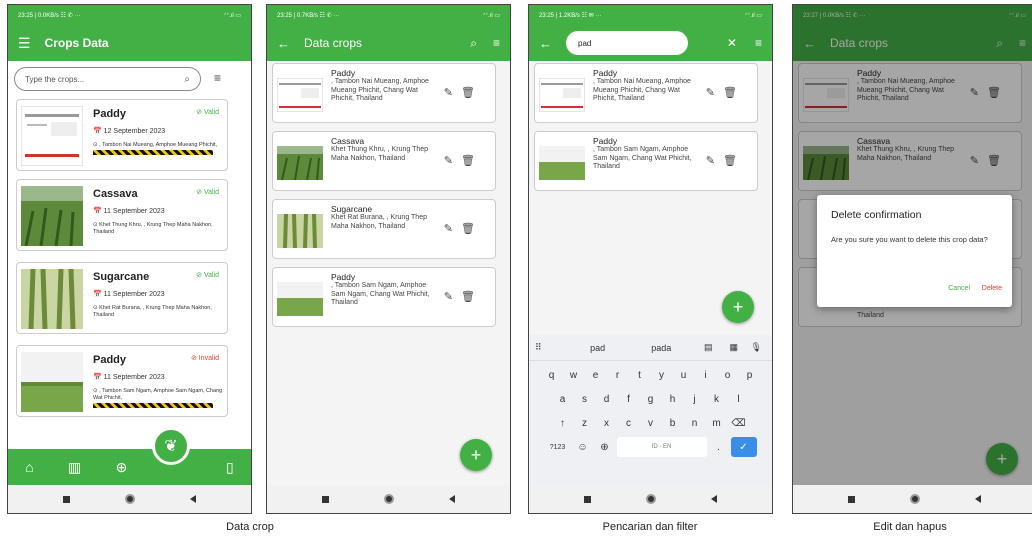 The height and width of the screenshot is (543, 1032). I want to click on keyboard-key: b, so click(673, 423).